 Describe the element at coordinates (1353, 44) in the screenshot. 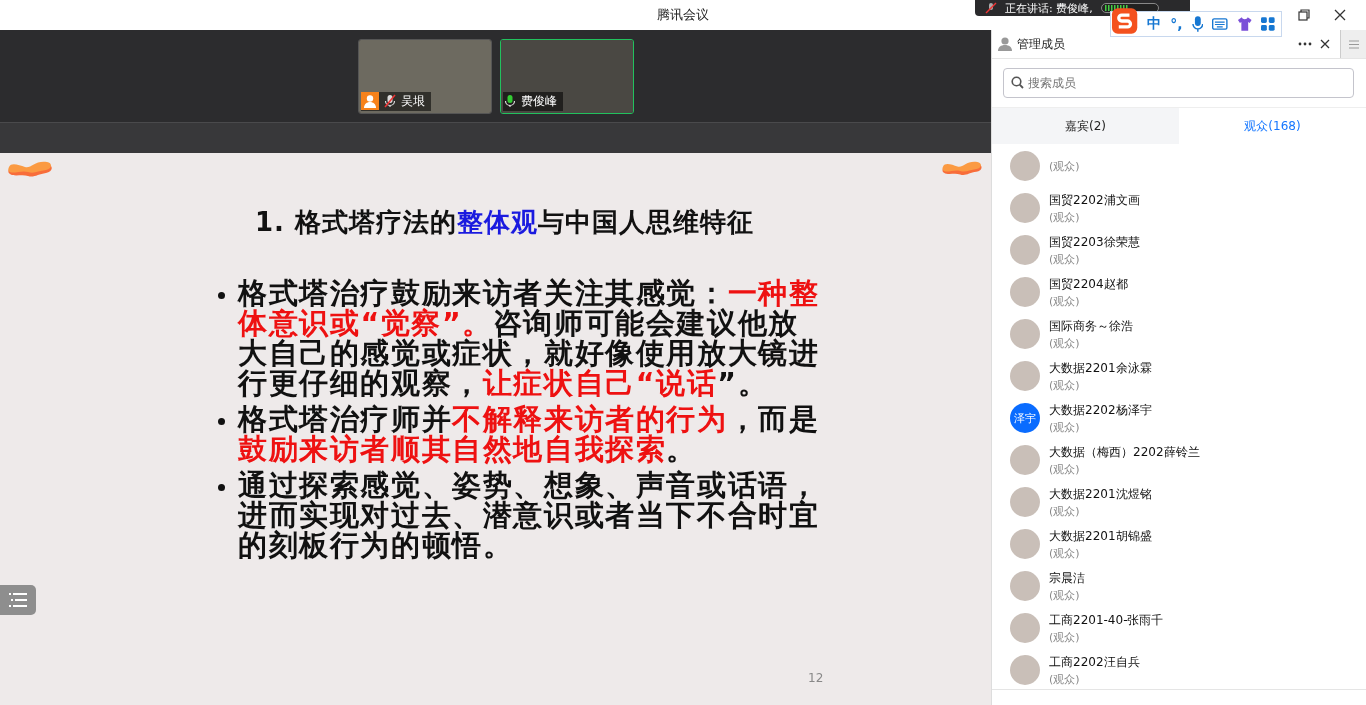

I see `menu-icon` at that location.